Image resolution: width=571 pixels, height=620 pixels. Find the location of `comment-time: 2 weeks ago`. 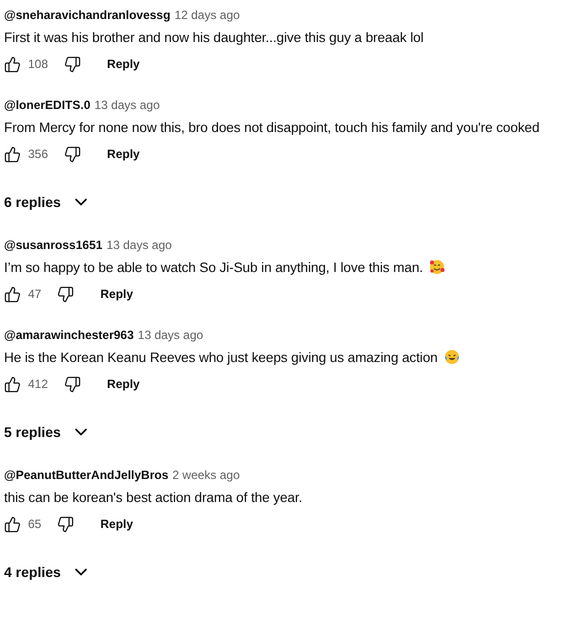

comment-time: 2 weeks ago is located at coordinates (206, 475).